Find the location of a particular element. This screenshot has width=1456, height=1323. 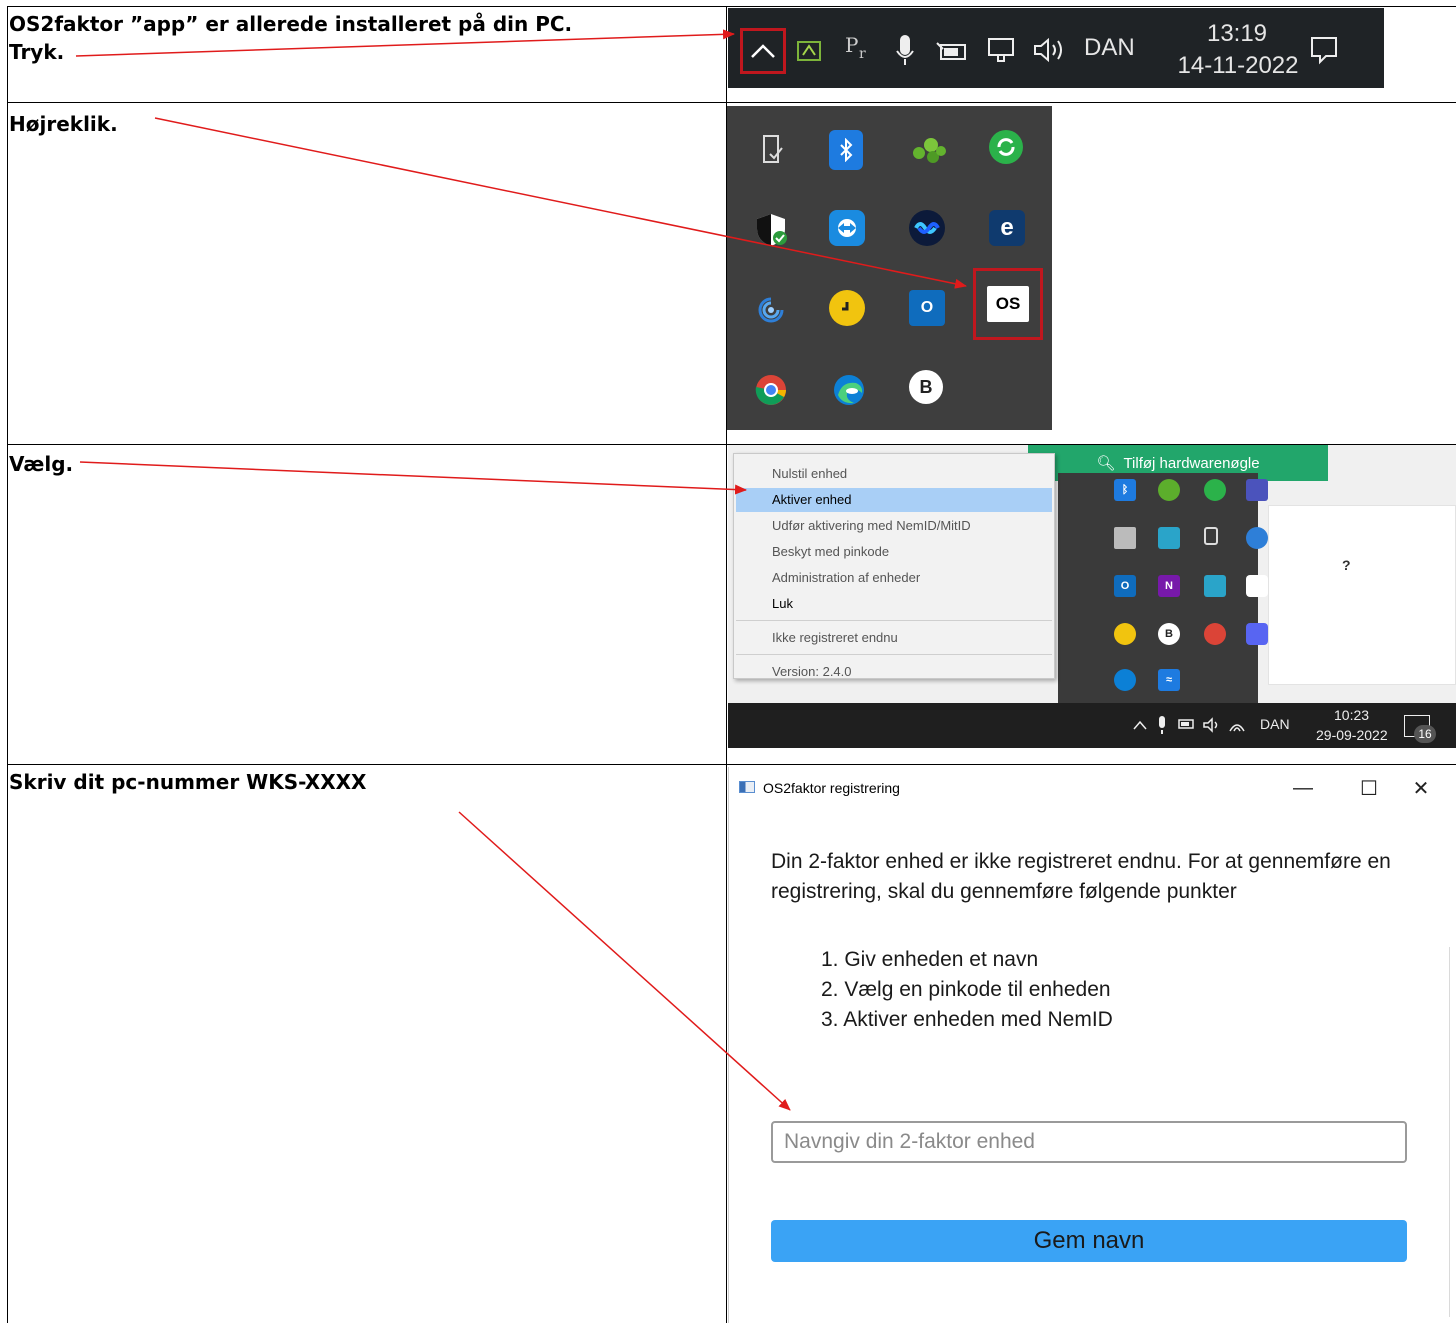

arrow-to-name-input is located at coordinates (624, 961).